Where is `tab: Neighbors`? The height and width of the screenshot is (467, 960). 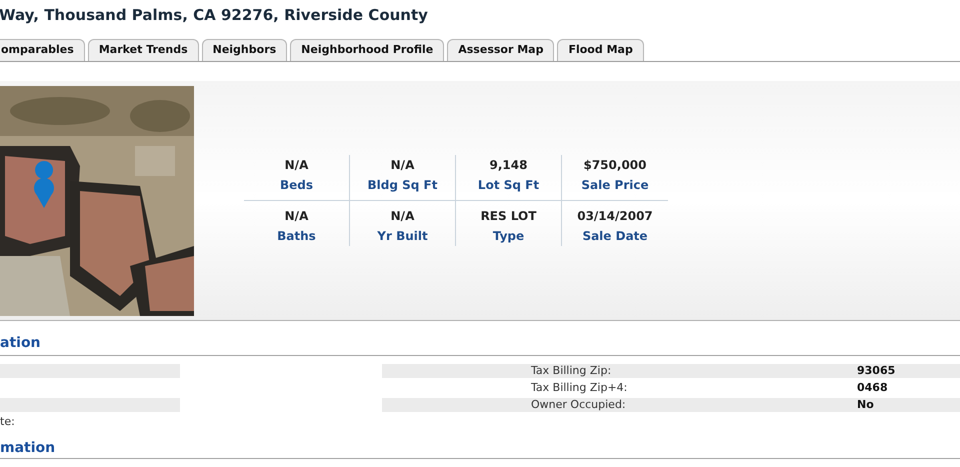 tab: Neighbors is located at coordinates (245, 50).